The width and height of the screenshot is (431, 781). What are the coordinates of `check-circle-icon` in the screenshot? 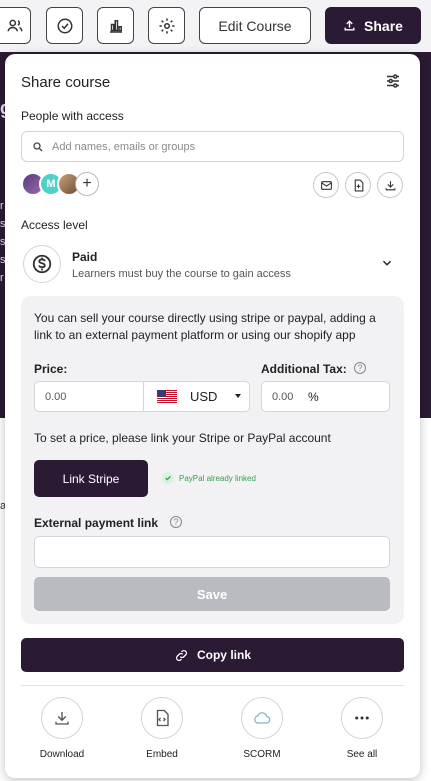 It's located at (64, 25).